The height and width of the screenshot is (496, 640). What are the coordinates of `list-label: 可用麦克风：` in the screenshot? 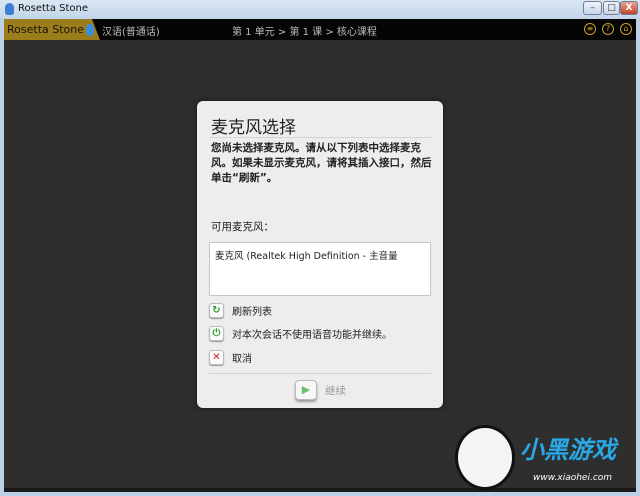 It's located at (242, 227).